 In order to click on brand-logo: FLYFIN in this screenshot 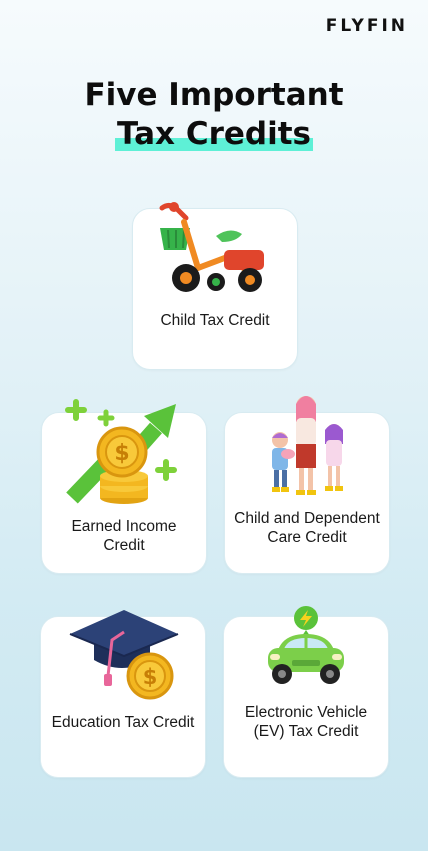, I will do `click(366, 26)`.